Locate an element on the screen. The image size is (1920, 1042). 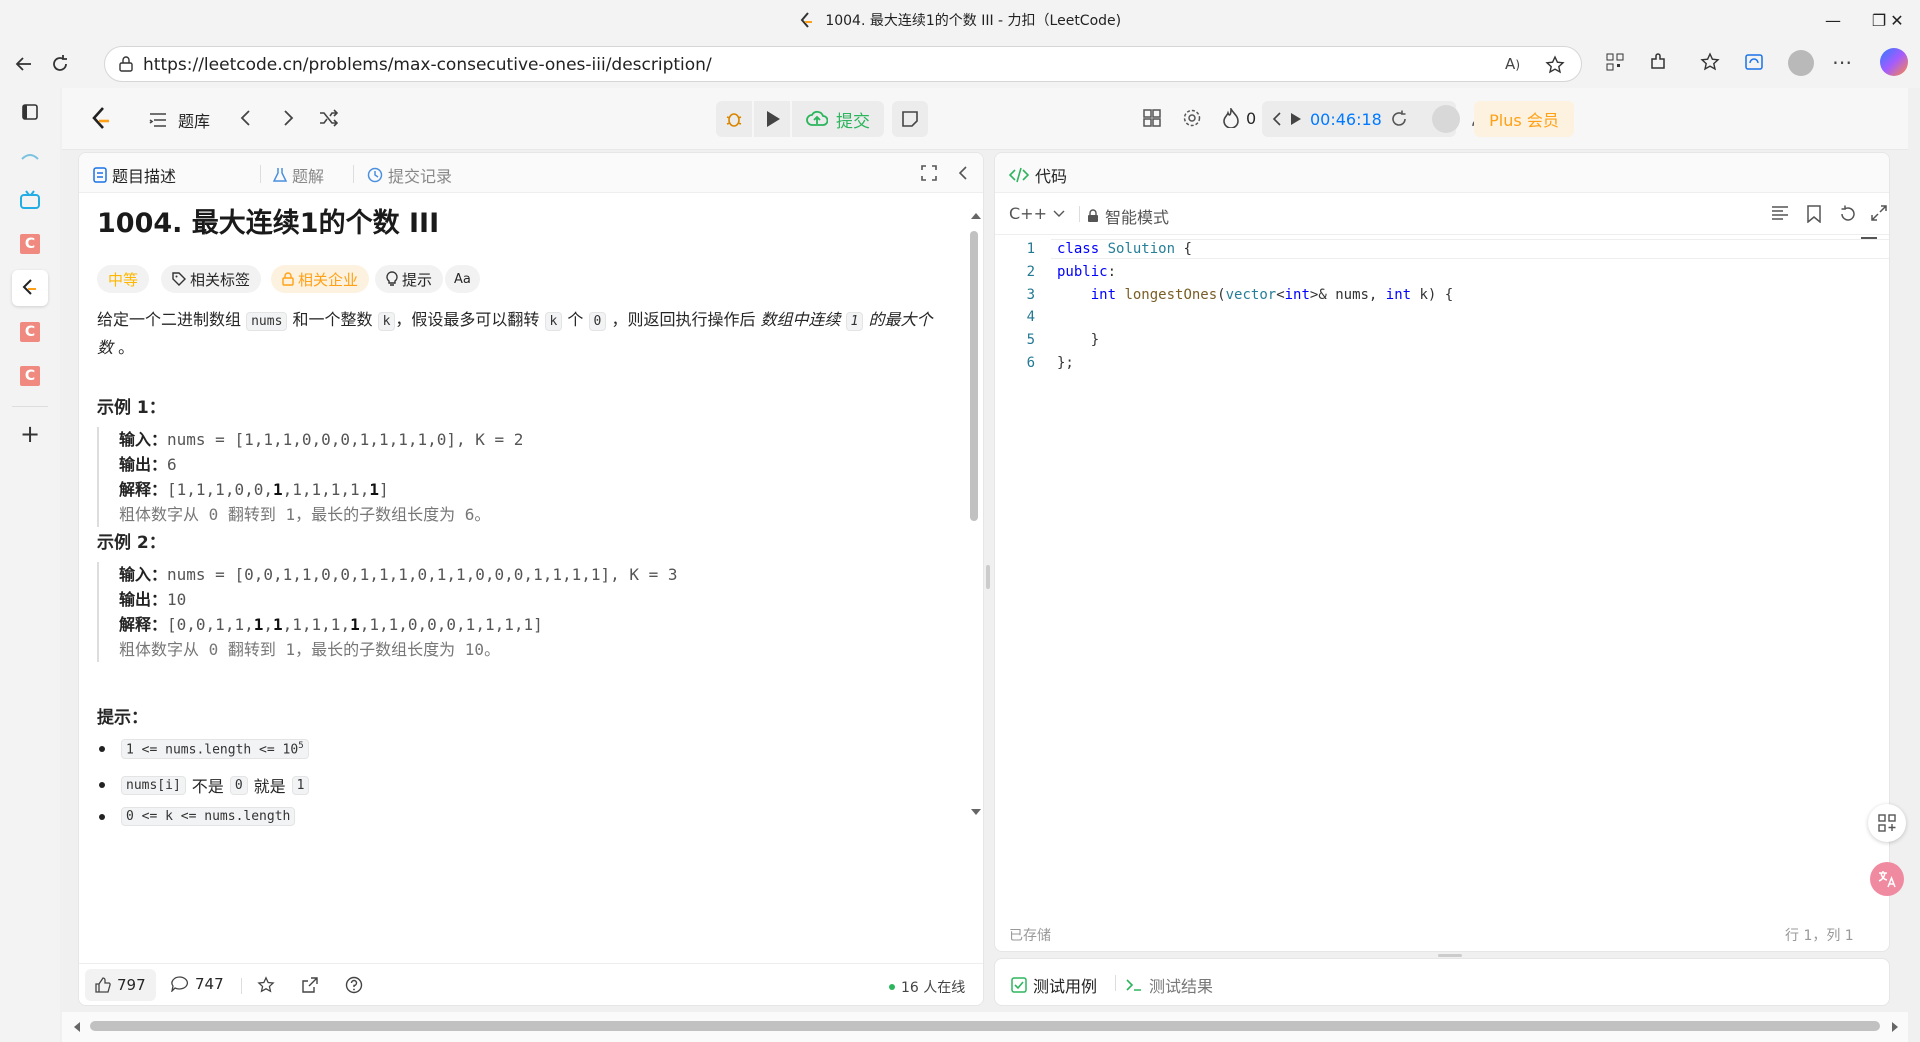
tab-testcases: 测试用例 is located at coordinates (1054, 985).